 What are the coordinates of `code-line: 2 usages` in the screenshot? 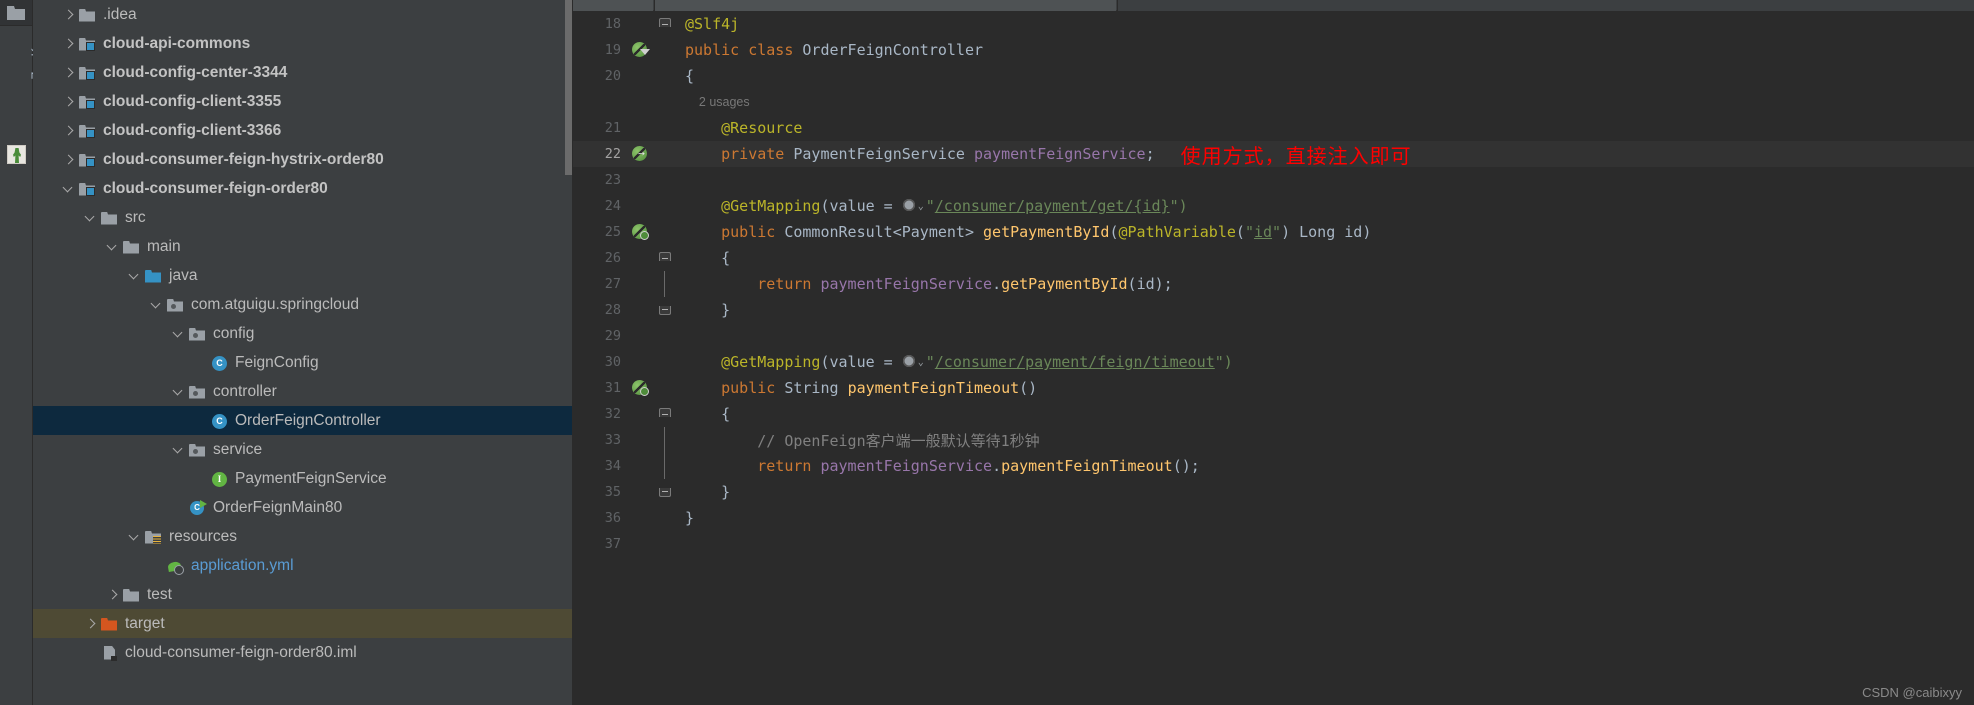 It's located at (1273, 102).